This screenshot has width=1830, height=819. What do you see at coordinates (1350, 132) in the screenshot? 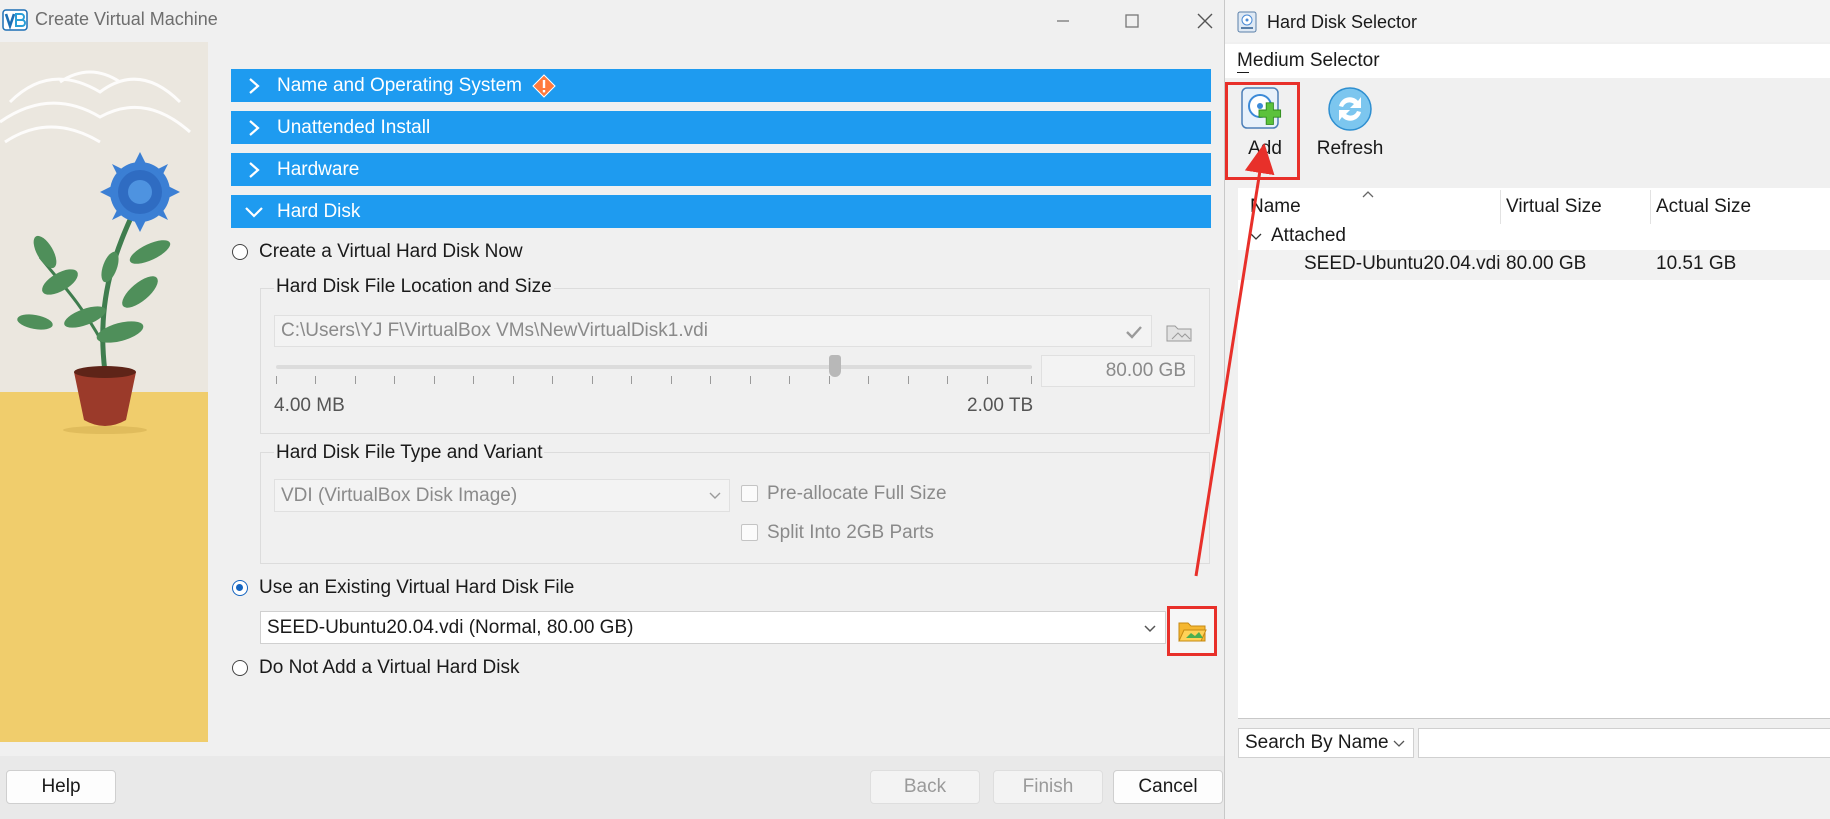
I see `refresh-button: Refresh` at bounding box center [1350, 132].